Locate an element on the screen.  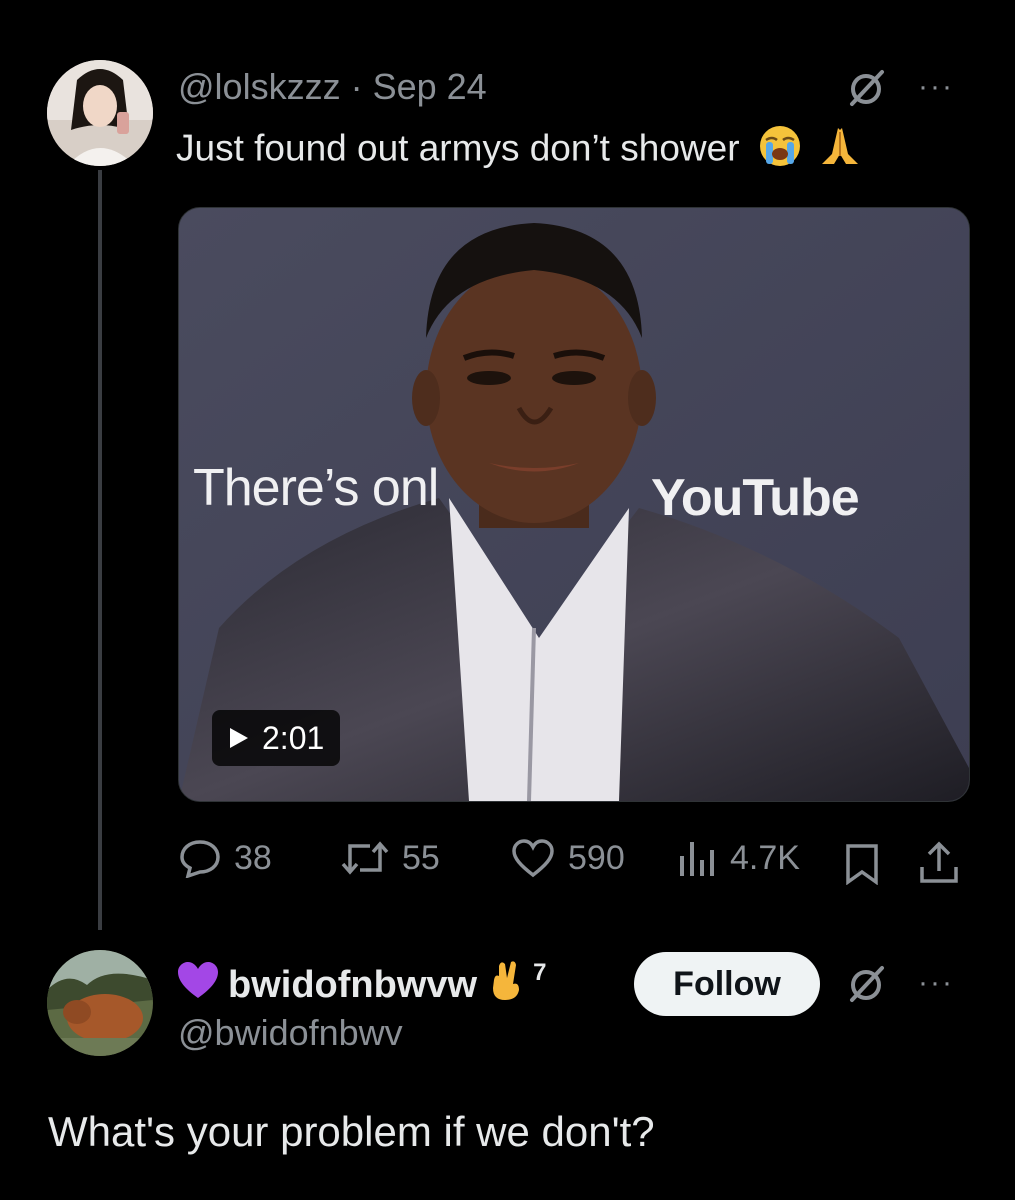
like-action: 590 is located at coordinates (567, 858).